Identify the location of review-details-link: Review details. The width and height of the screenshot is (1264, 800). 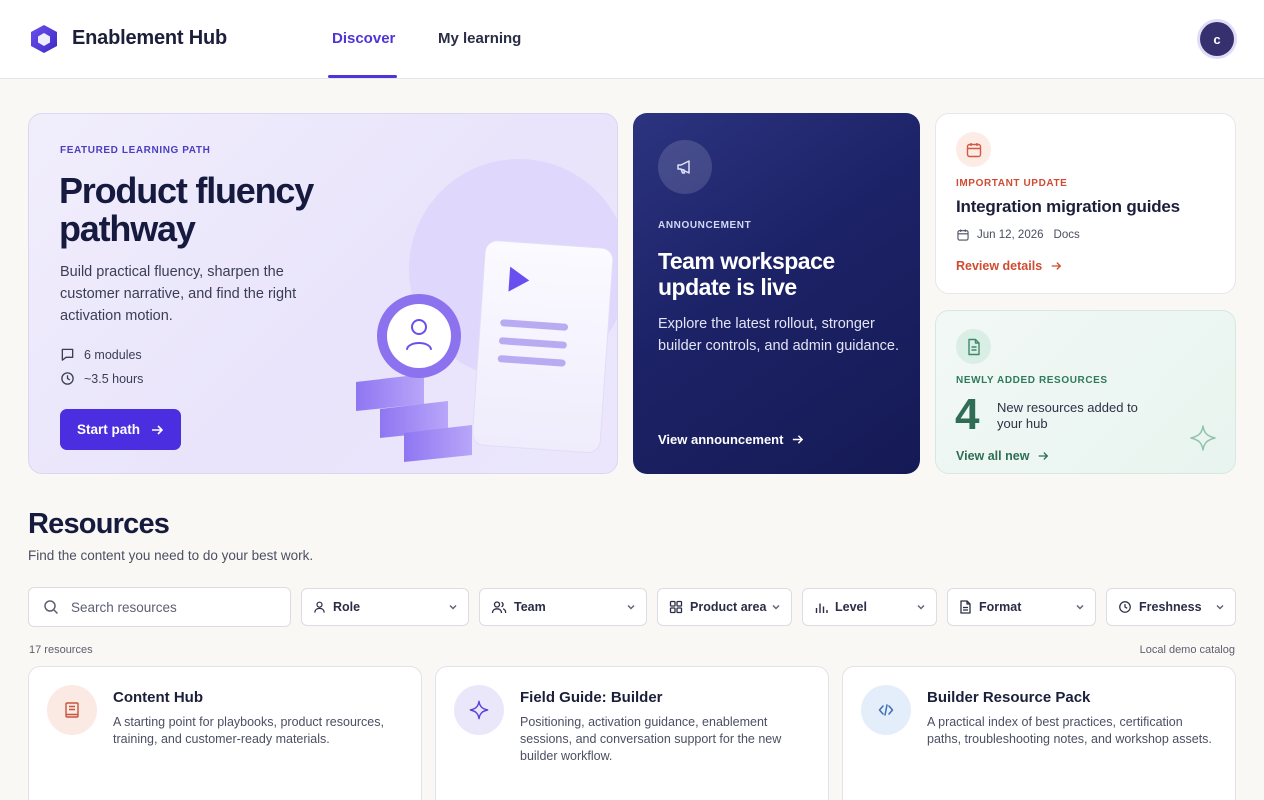
(1009, 266).